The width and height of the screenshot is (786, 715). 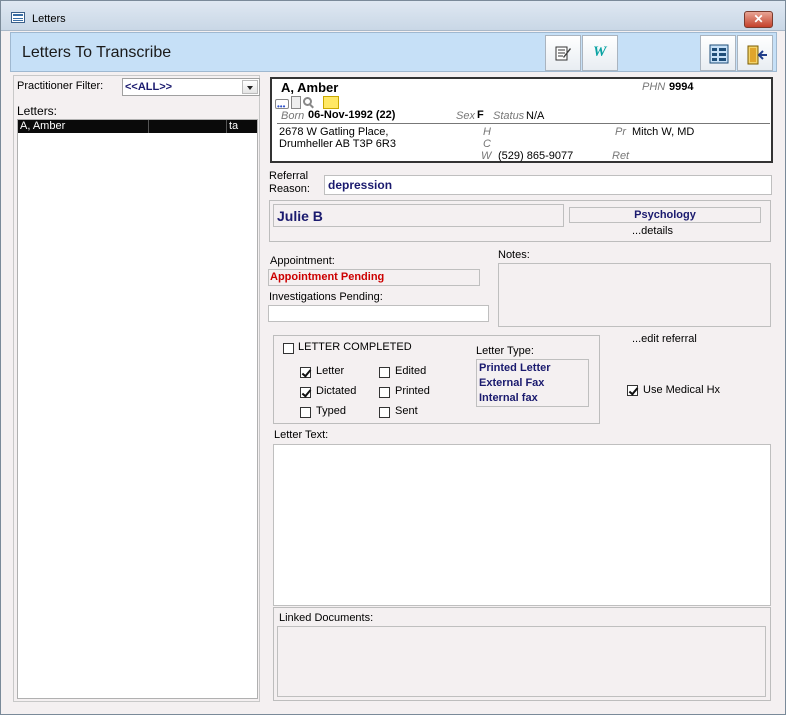 What do you see at coordinates (191, 87) in the screenshot?
I see `practitioner-filter-select: <<ALL>>` at bounding box center [191, 87].